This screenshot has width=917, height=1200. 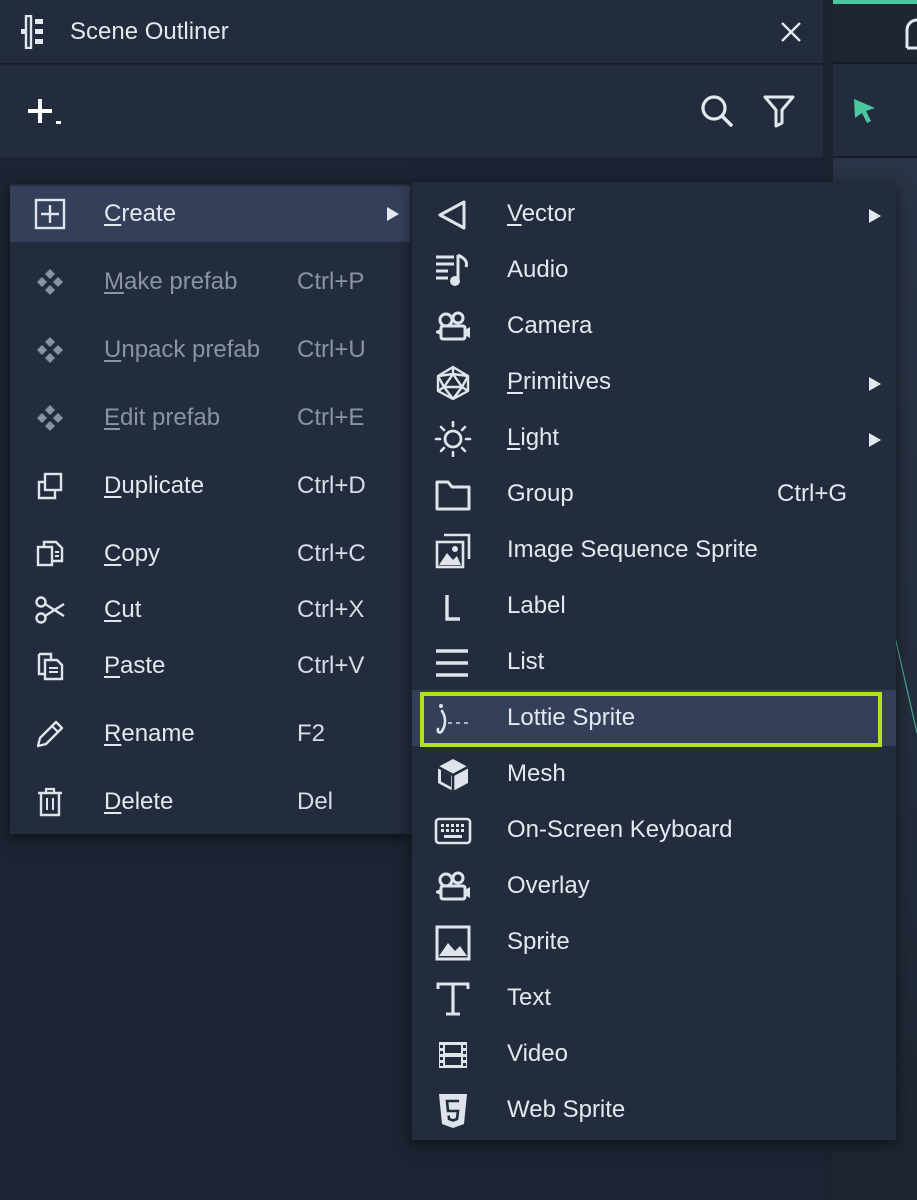 I want to click on filter-icon, so click(x=779, y=111).